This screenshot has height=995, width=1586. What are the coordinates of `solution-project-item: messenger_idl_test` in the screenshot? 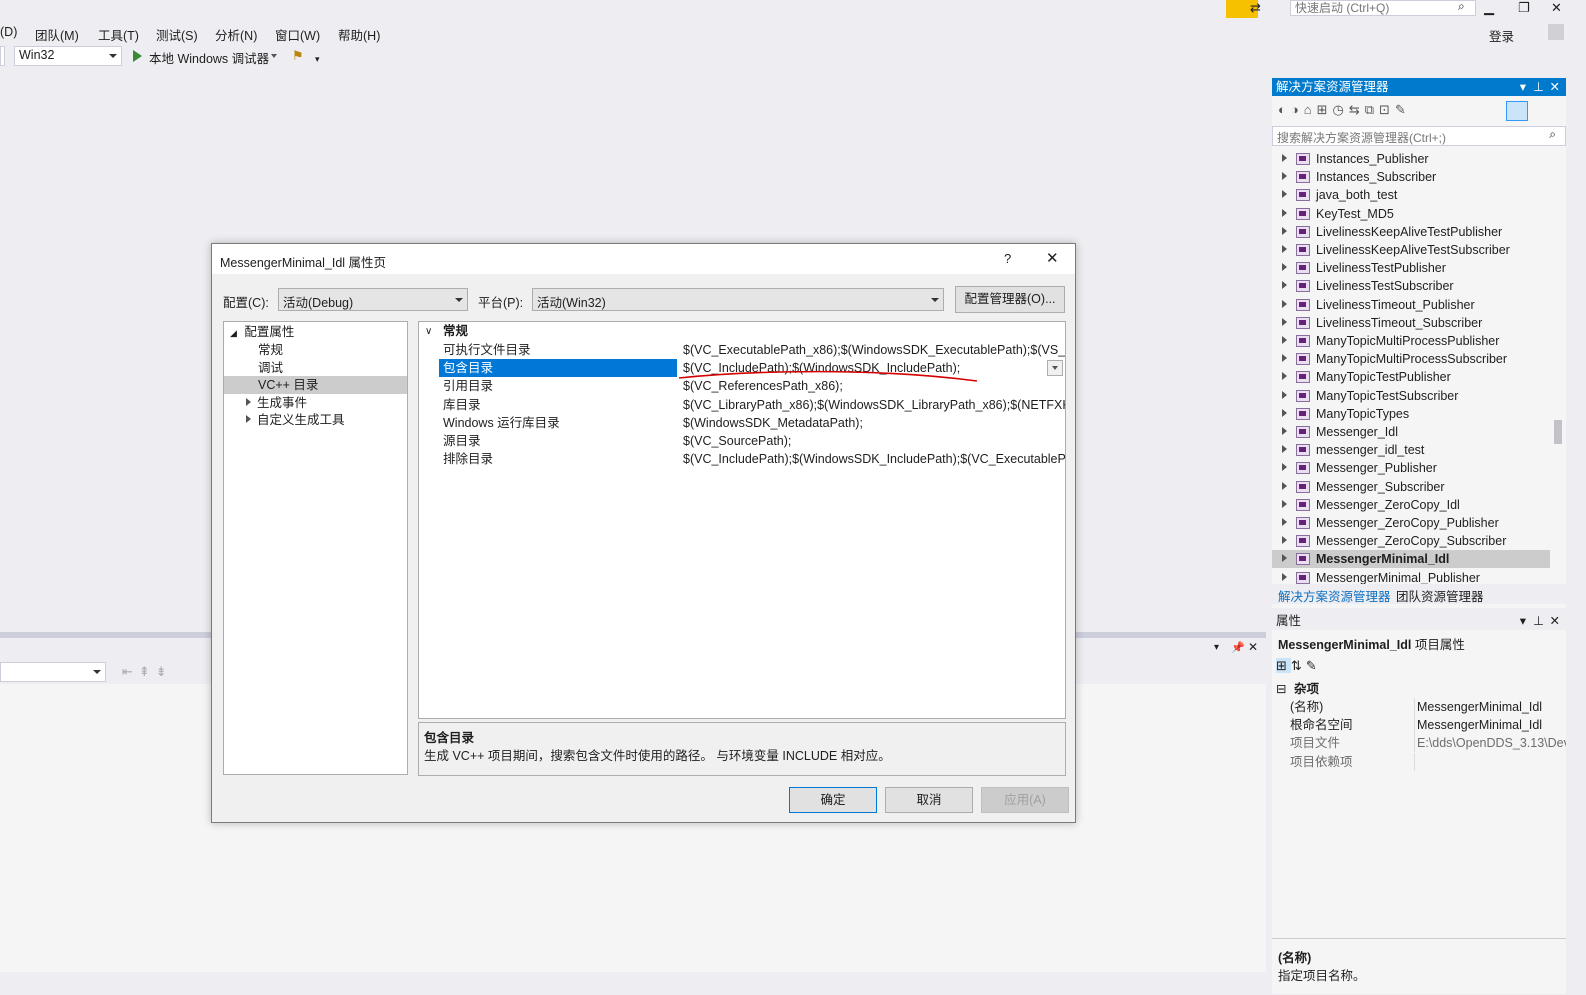 It's located at (1411, 450).